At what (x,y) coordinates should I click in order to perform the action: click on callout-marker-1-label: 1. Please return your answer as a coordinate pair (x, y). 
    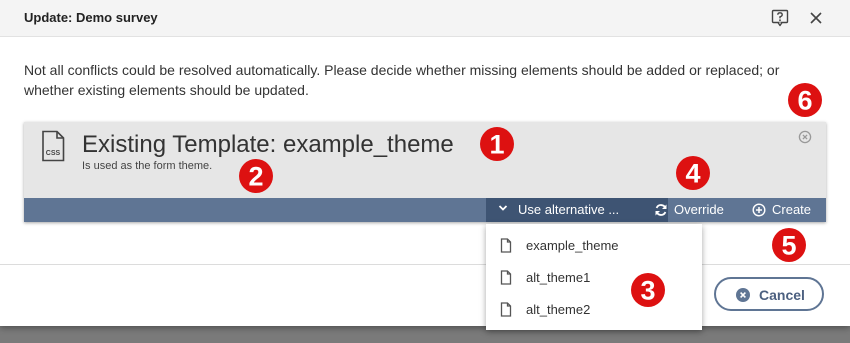
    Looking at the image, I should click on (496, 145).